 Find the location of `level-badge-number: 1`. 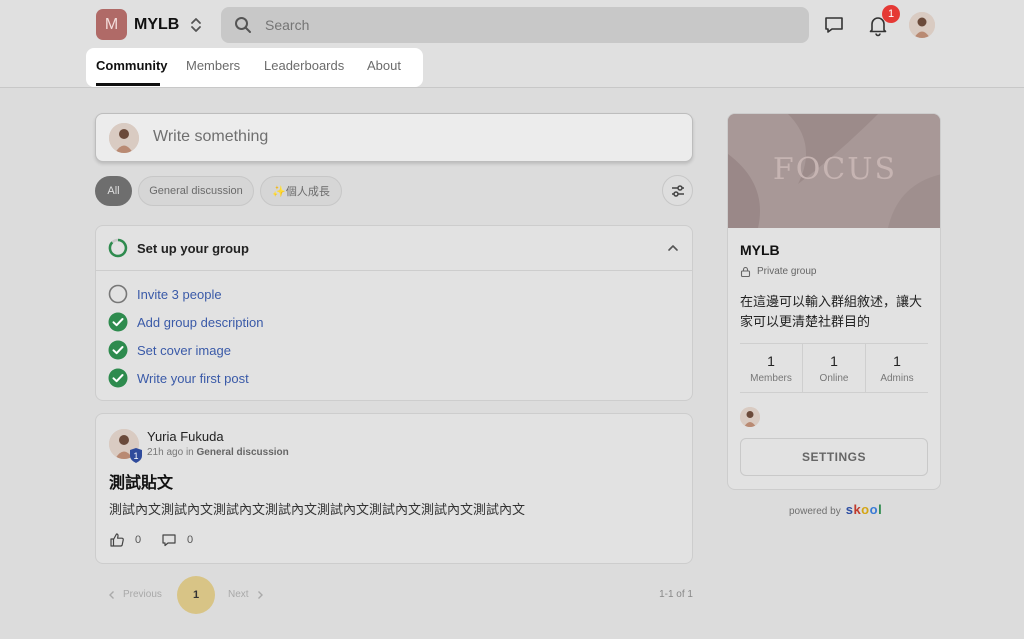

level-badge-number: 1 is located at coordinates (135, 456).